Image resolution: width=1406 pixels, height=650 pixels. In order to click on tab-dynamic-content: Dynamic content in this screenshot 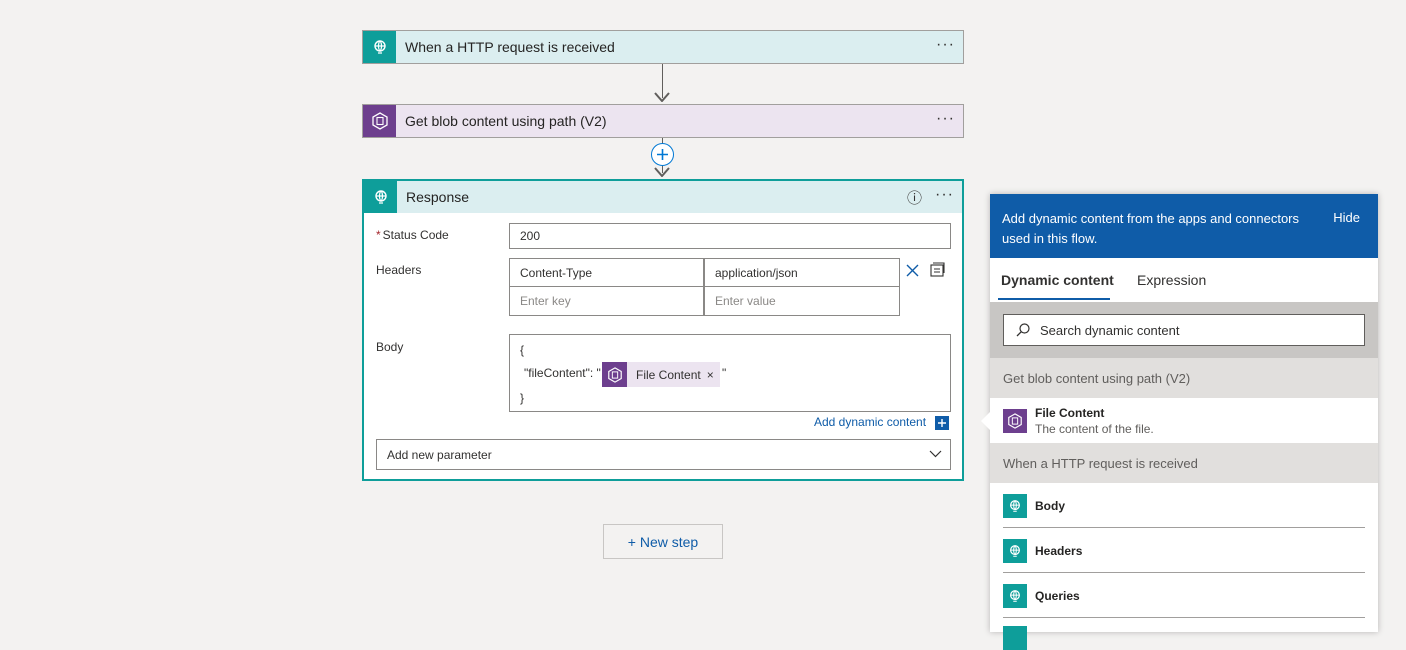, I will do `click(1057, 280)`.